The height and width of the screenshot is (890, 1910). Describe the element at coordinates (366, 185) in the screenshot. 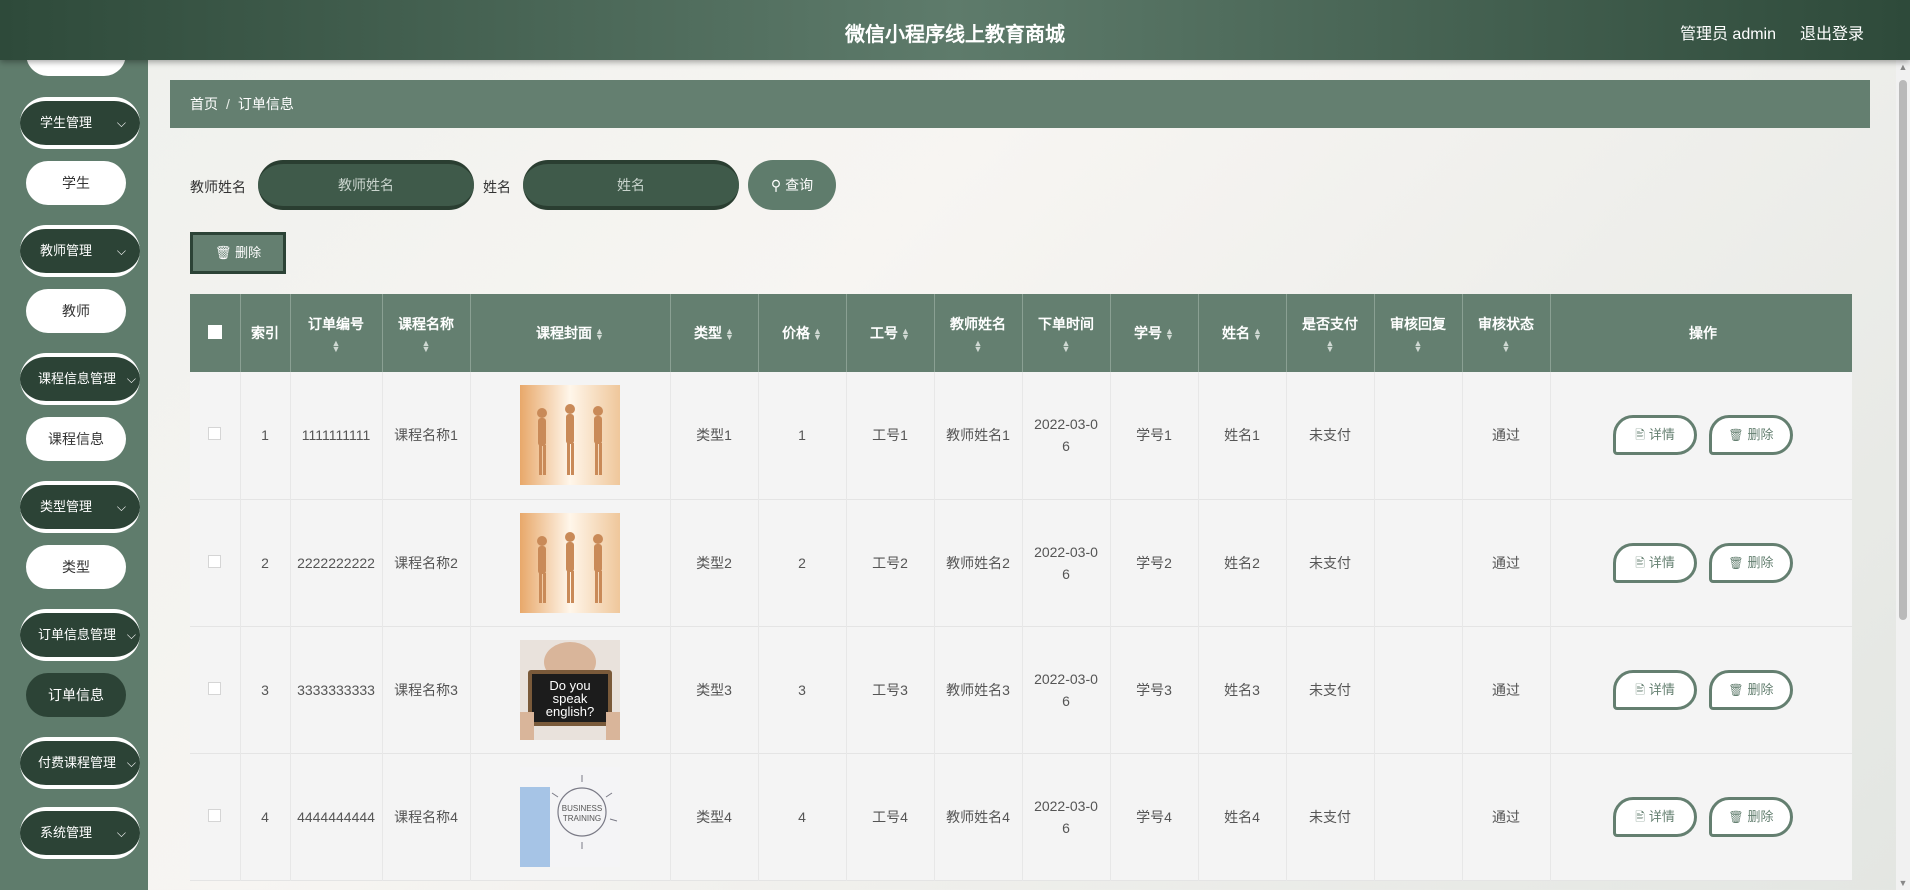

I see `teacher-name-input` at that location.